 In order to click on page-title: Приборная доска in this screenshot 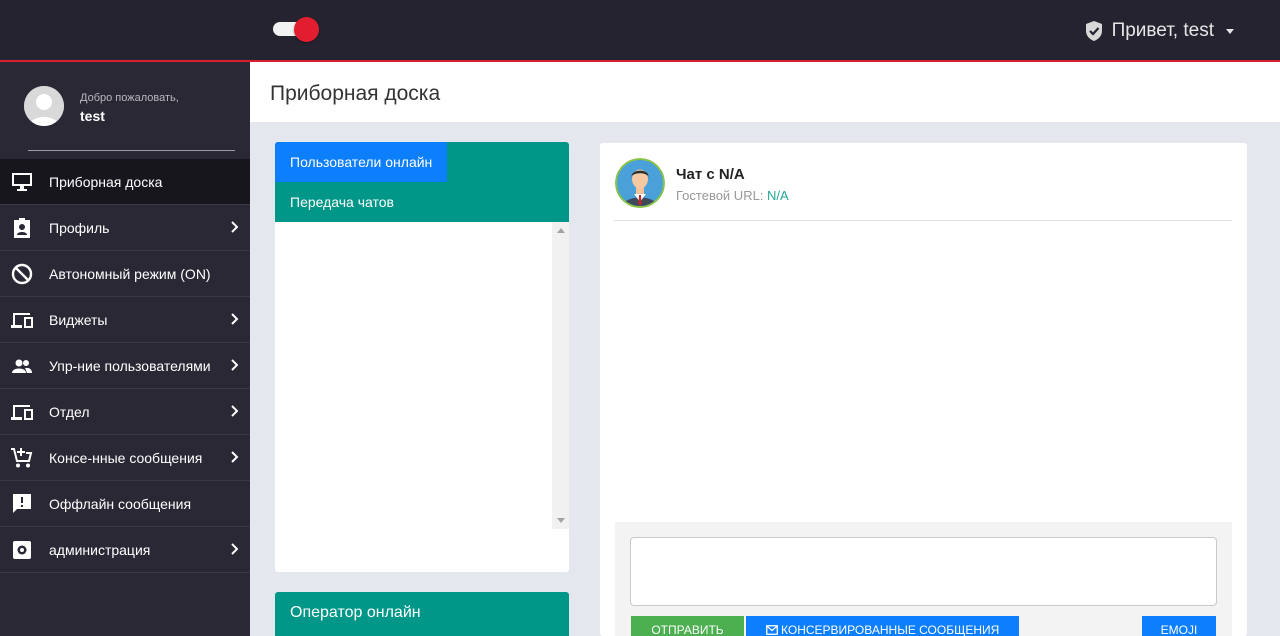, I will do `click(355, 93)`.